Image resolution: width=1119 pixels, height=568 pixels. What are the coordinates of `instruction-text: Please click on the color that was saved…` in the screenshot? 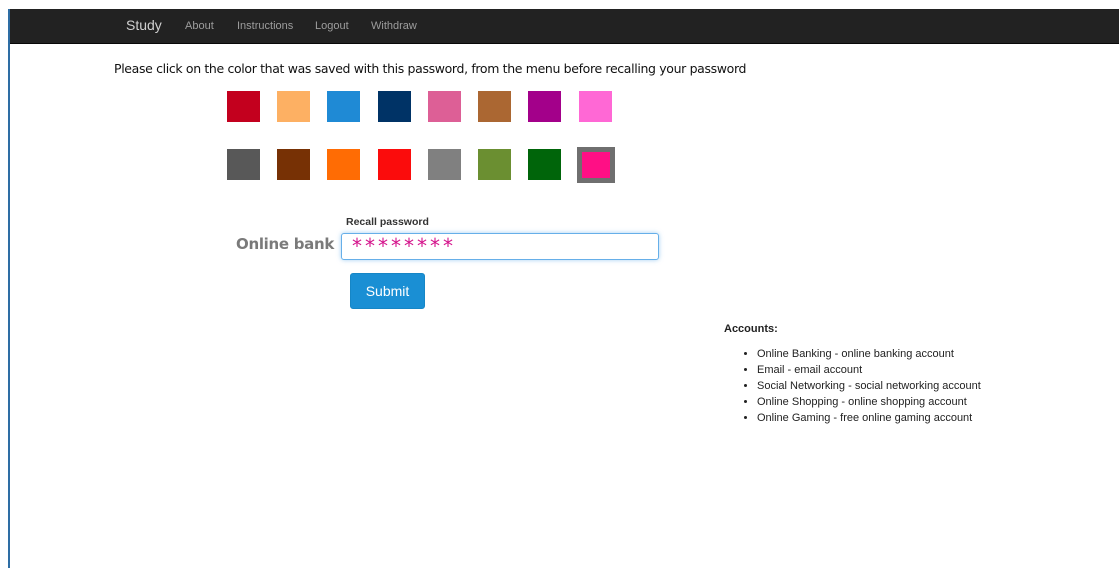 It's located at (430, 68).